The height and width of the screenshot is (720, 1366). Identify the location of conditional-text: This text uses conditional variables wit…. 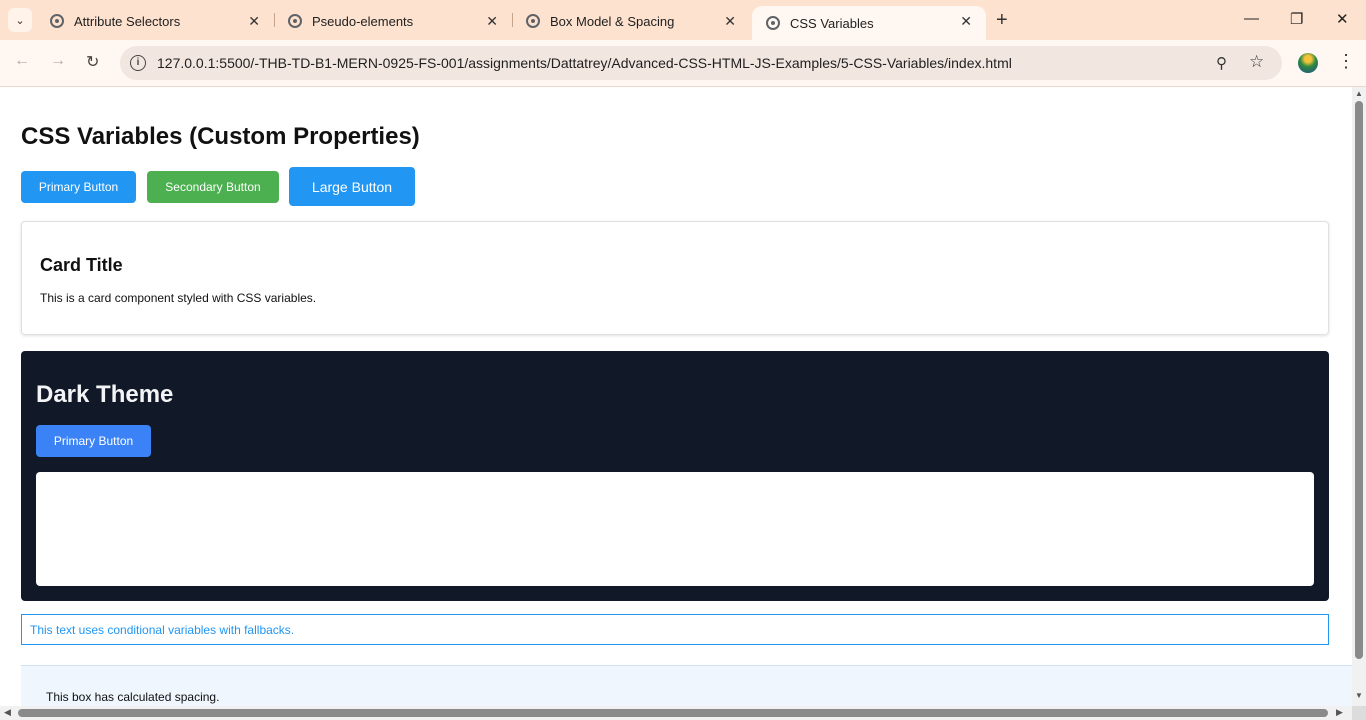
(162, 630).